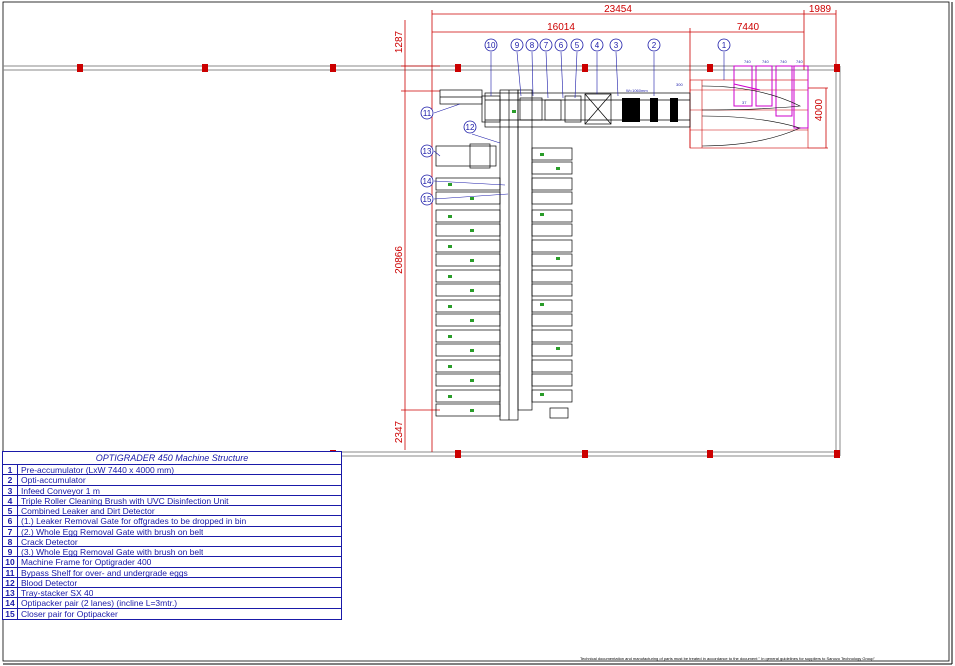 The height and width of the screenshot is (666, 955). What do you see at coordinates (172, 613) in the screenshot?
I see `legend-row: 15 Closer pair for Optipacker` at bounding box center [172, 613].